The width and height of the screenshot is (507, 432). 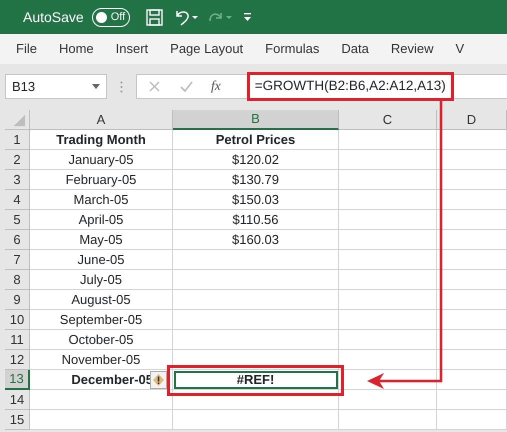 What do you see at coordinates (256, 120) in the screenshot?
I see `column-header: B` at bounding box center [256, 120].